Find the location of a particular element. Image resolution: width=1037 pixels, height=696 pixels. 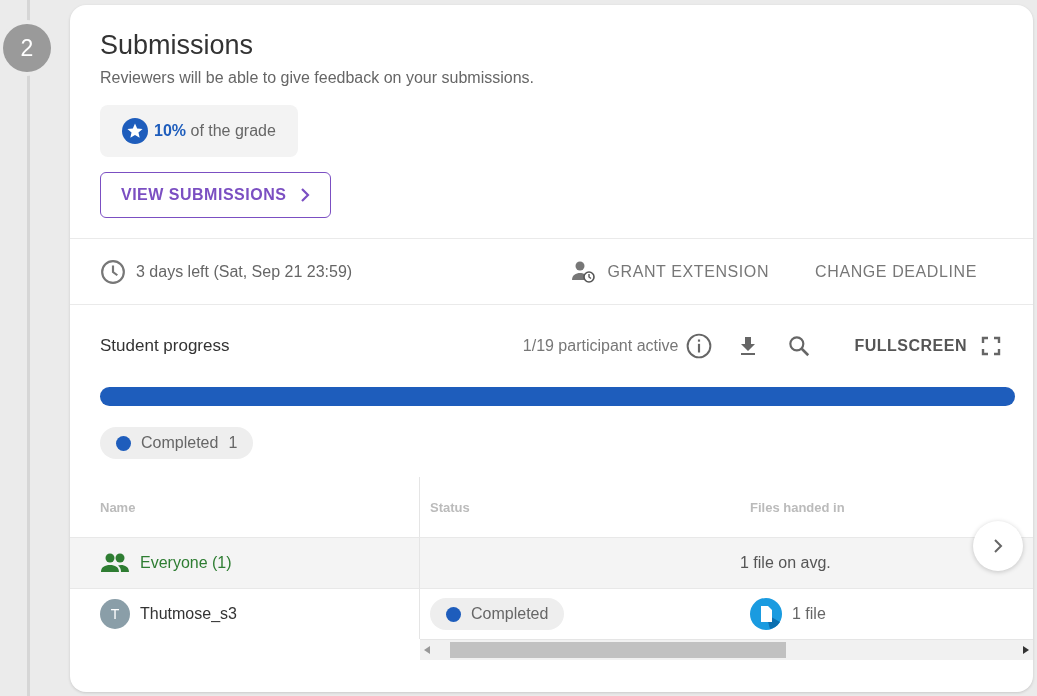

section-subtitle: Reviewers will be able to give feedback on your submissions. is located at coordinates (317, 78).